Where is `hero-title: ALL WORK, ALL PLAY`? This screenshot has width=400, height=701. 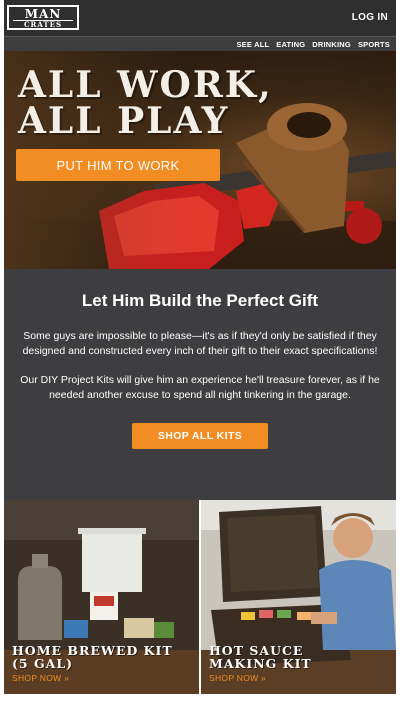
hero-title: ALL WORK, ALL PLAY is located at coordinates (145, 103).